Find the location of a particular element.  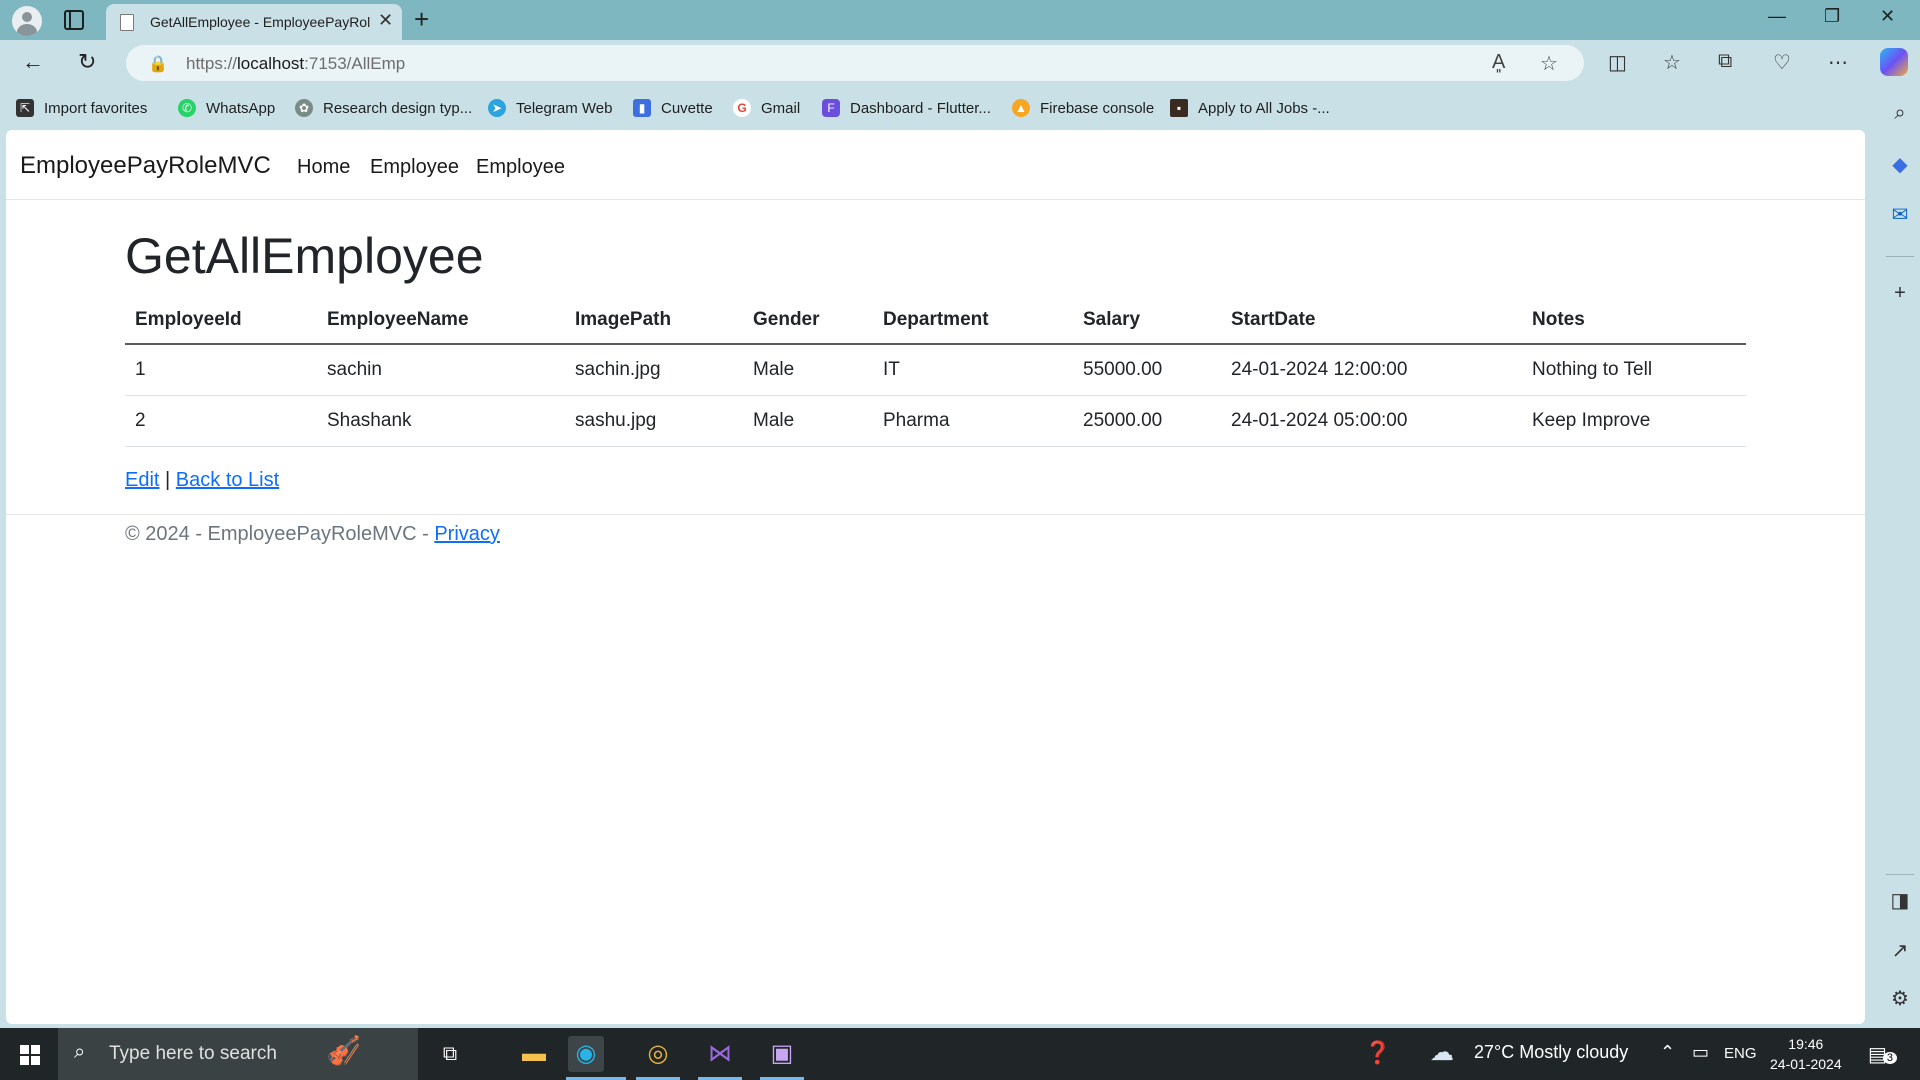

cell-notes: Keep Improve is located at coordinates (1634, 421).